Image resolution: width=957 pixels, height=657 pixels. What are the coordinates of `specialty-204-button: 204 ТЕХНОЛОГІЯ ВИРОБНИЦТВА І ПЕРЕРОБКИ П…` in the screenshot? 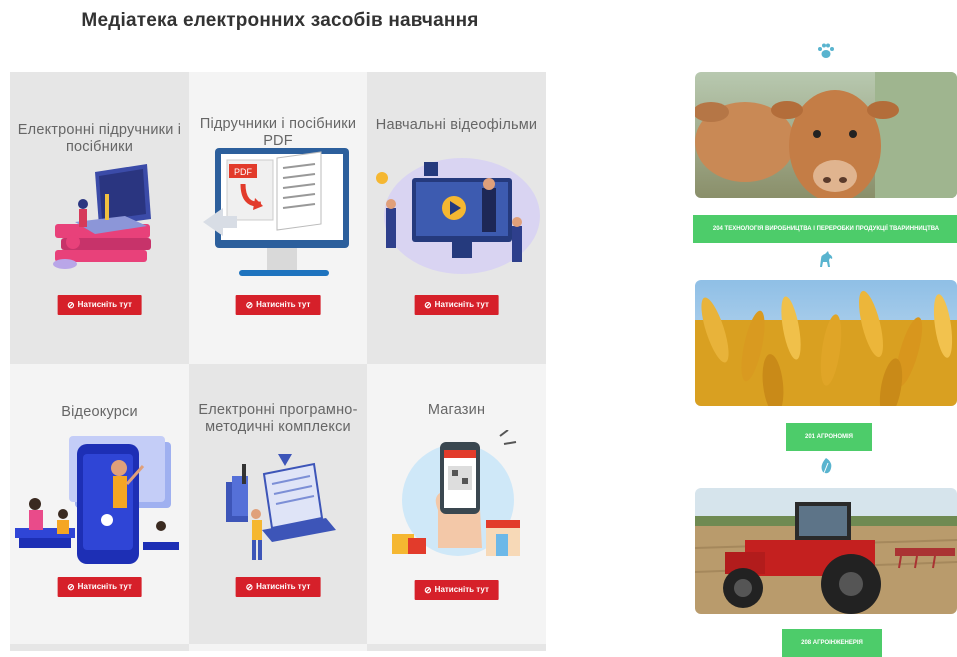 It's located at (825, 229).